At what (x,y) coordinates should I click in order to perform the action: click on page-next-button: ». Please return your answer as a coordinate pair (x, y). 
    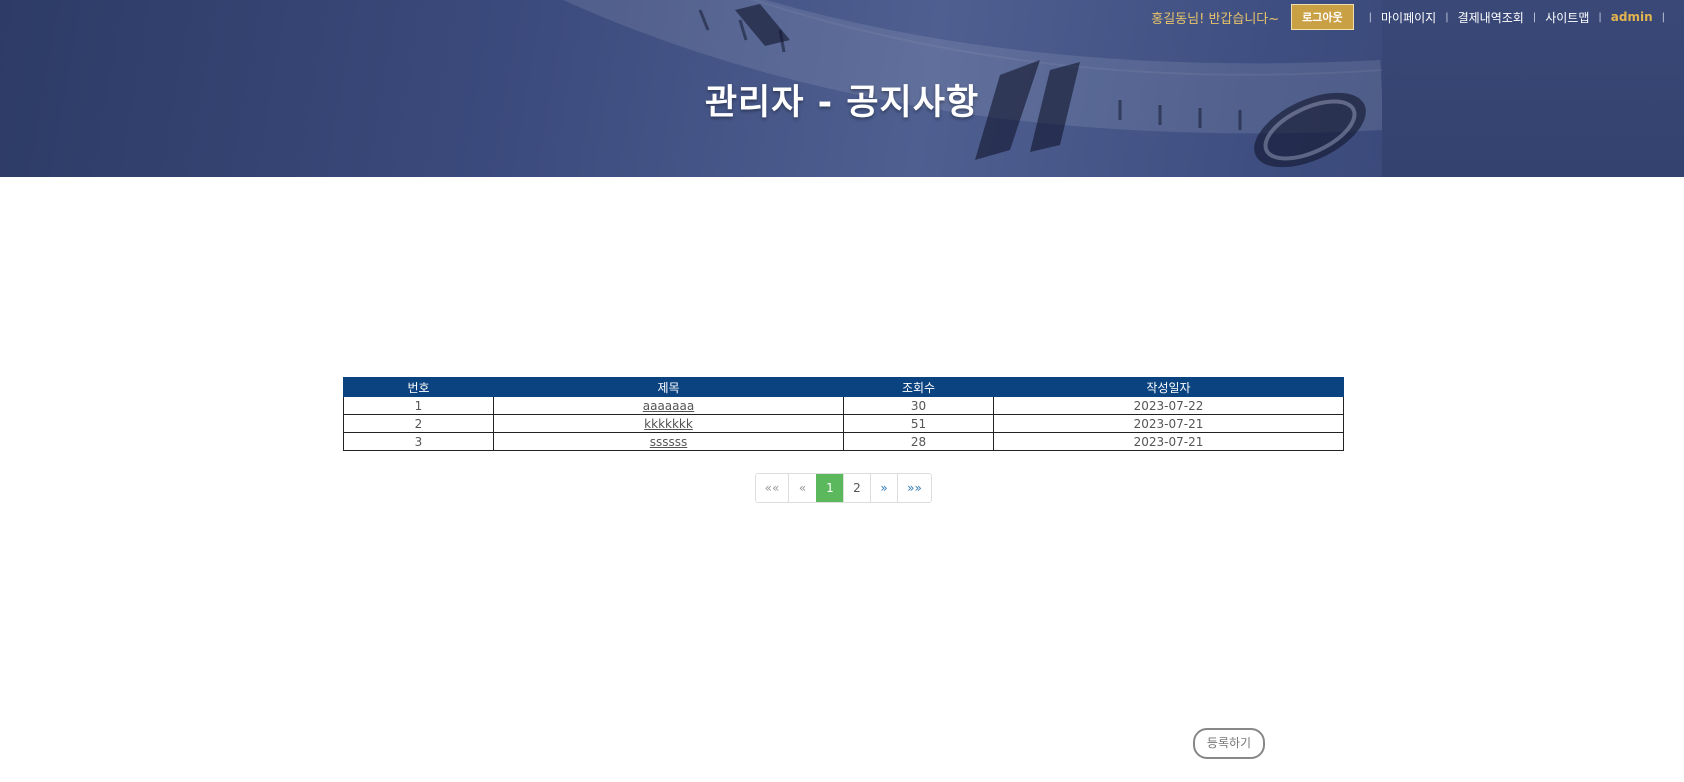
    Looking at the image, I should click on (883, 488).